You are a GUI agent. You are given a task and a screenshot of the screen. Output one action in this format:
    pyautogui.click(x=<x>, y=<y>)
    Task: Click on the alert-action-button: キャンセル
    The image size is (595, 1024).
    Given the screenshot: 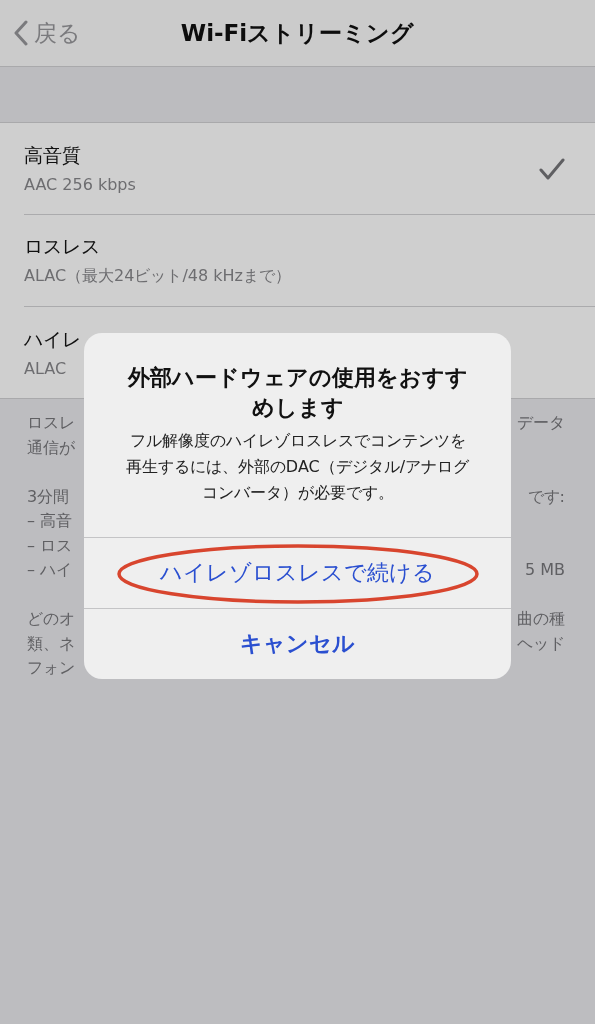 What is the action you would take?
    pyautogui.click(x=297, y=644)
    